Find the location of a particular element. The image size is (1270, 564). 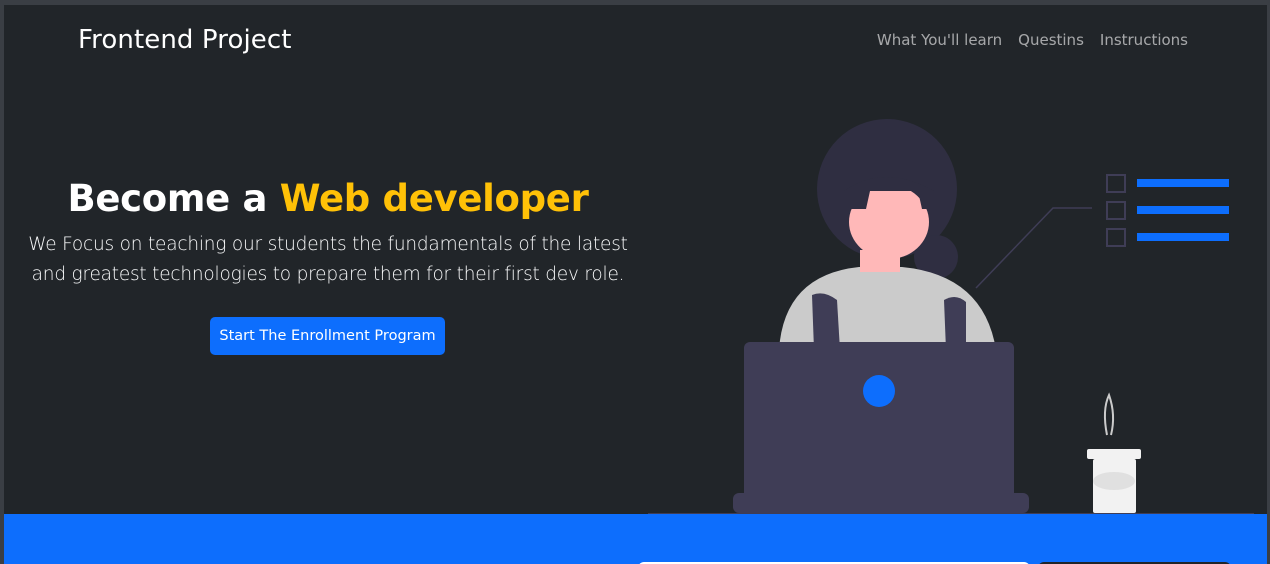

nav-link-instructions: Instructions is located at coordinates (1144, 40).